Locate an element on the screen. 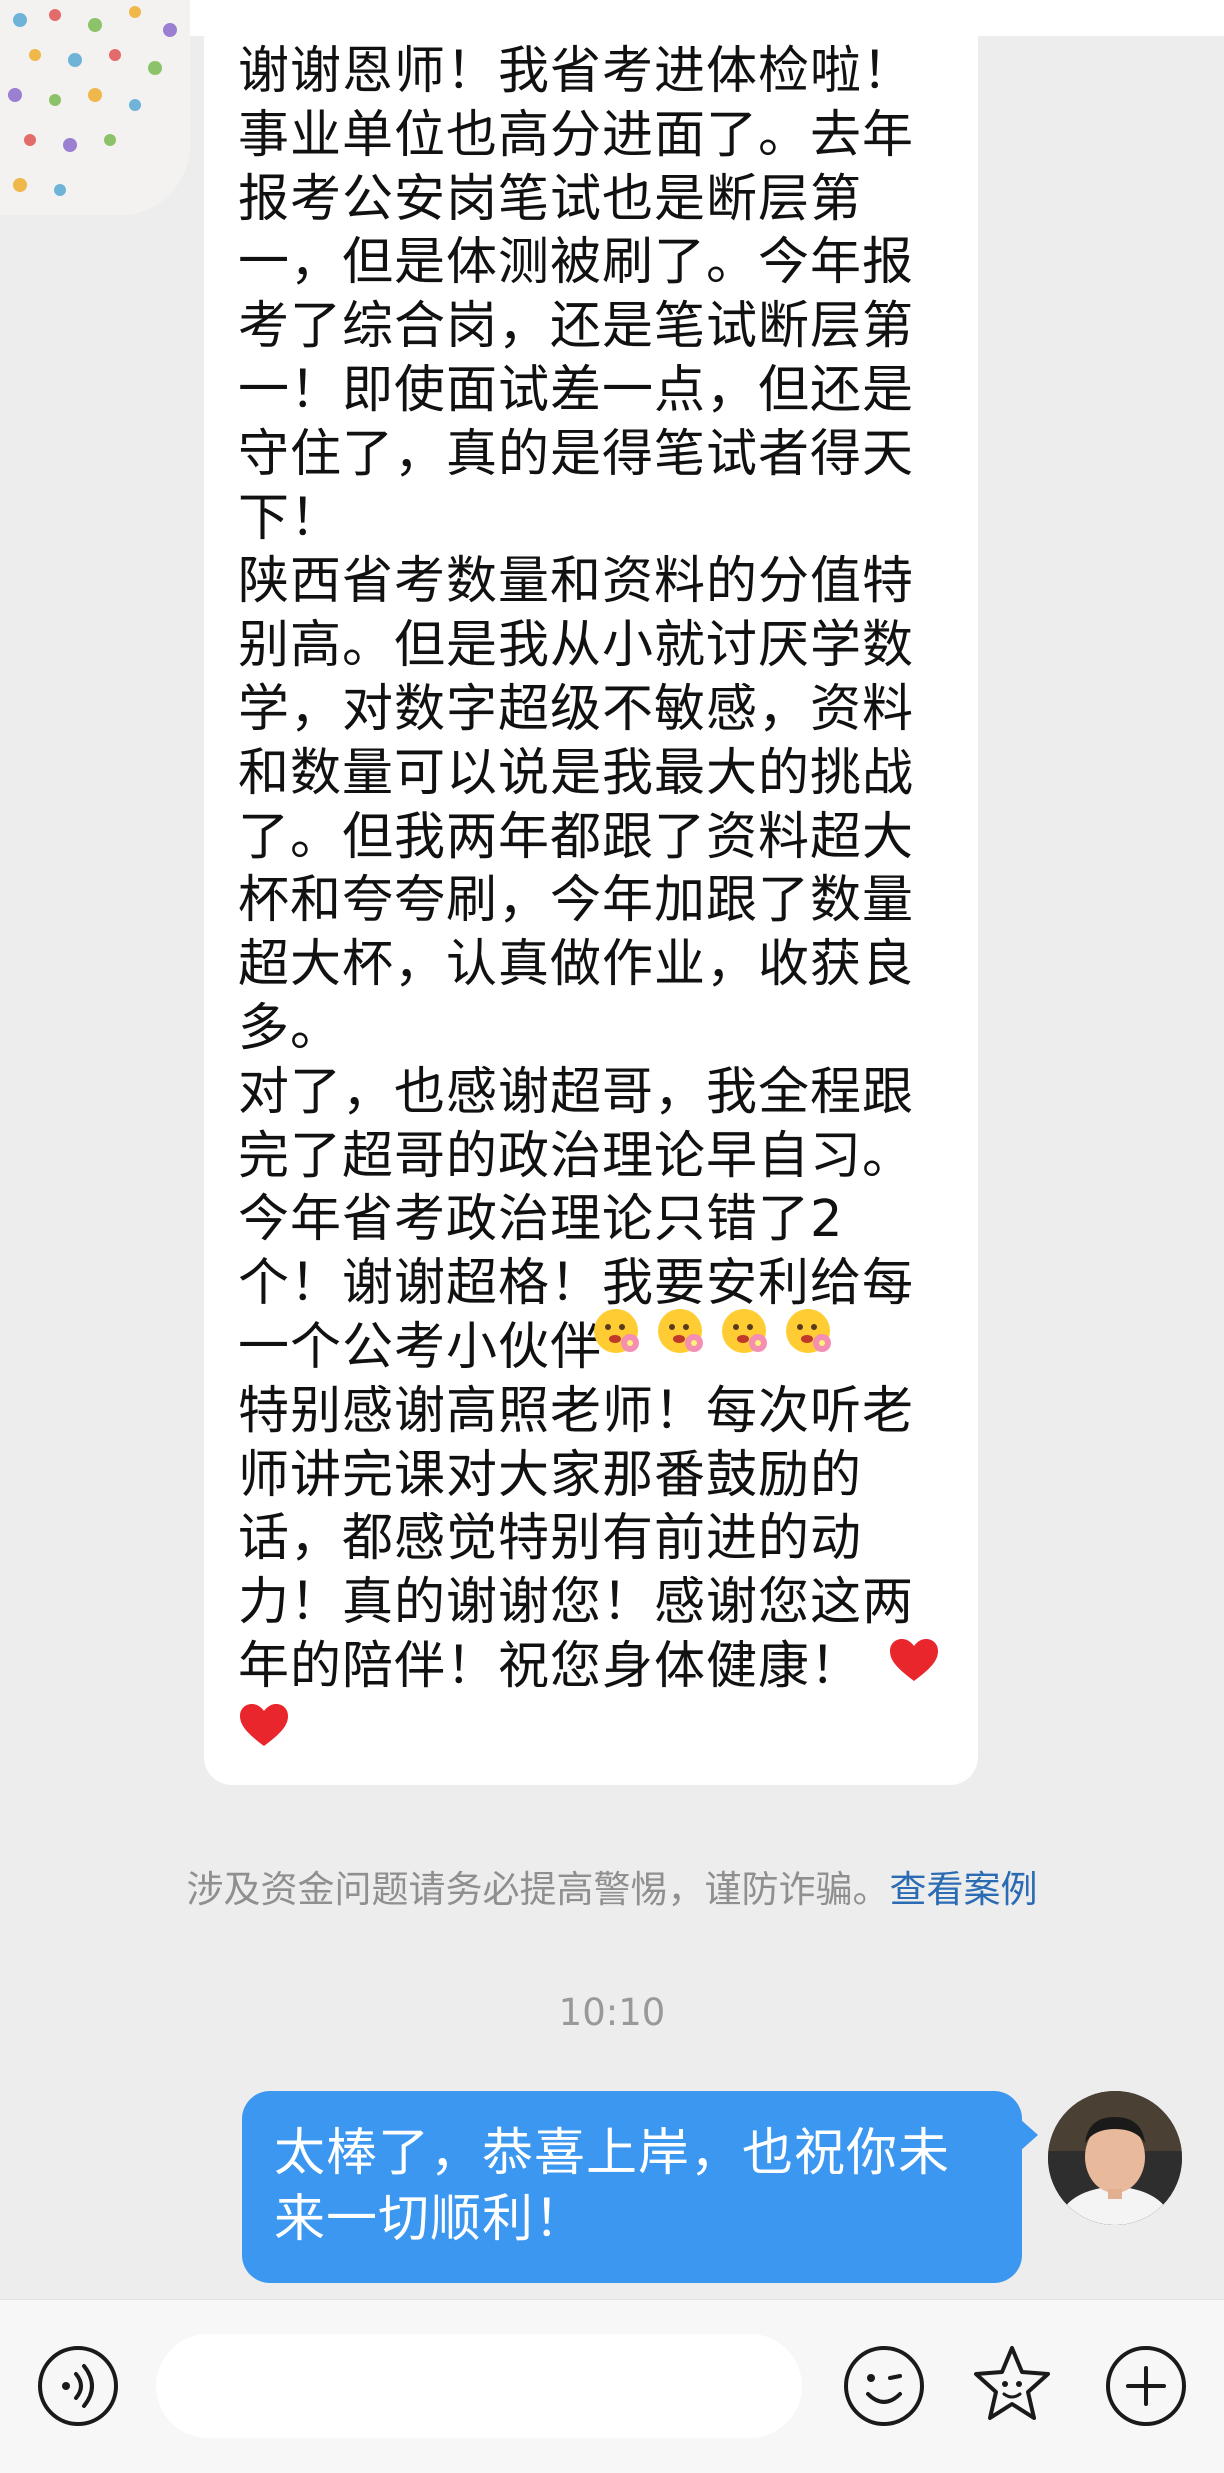 The image size is (1224, 2473). voice-icon is located at coordinates (78, 2386).